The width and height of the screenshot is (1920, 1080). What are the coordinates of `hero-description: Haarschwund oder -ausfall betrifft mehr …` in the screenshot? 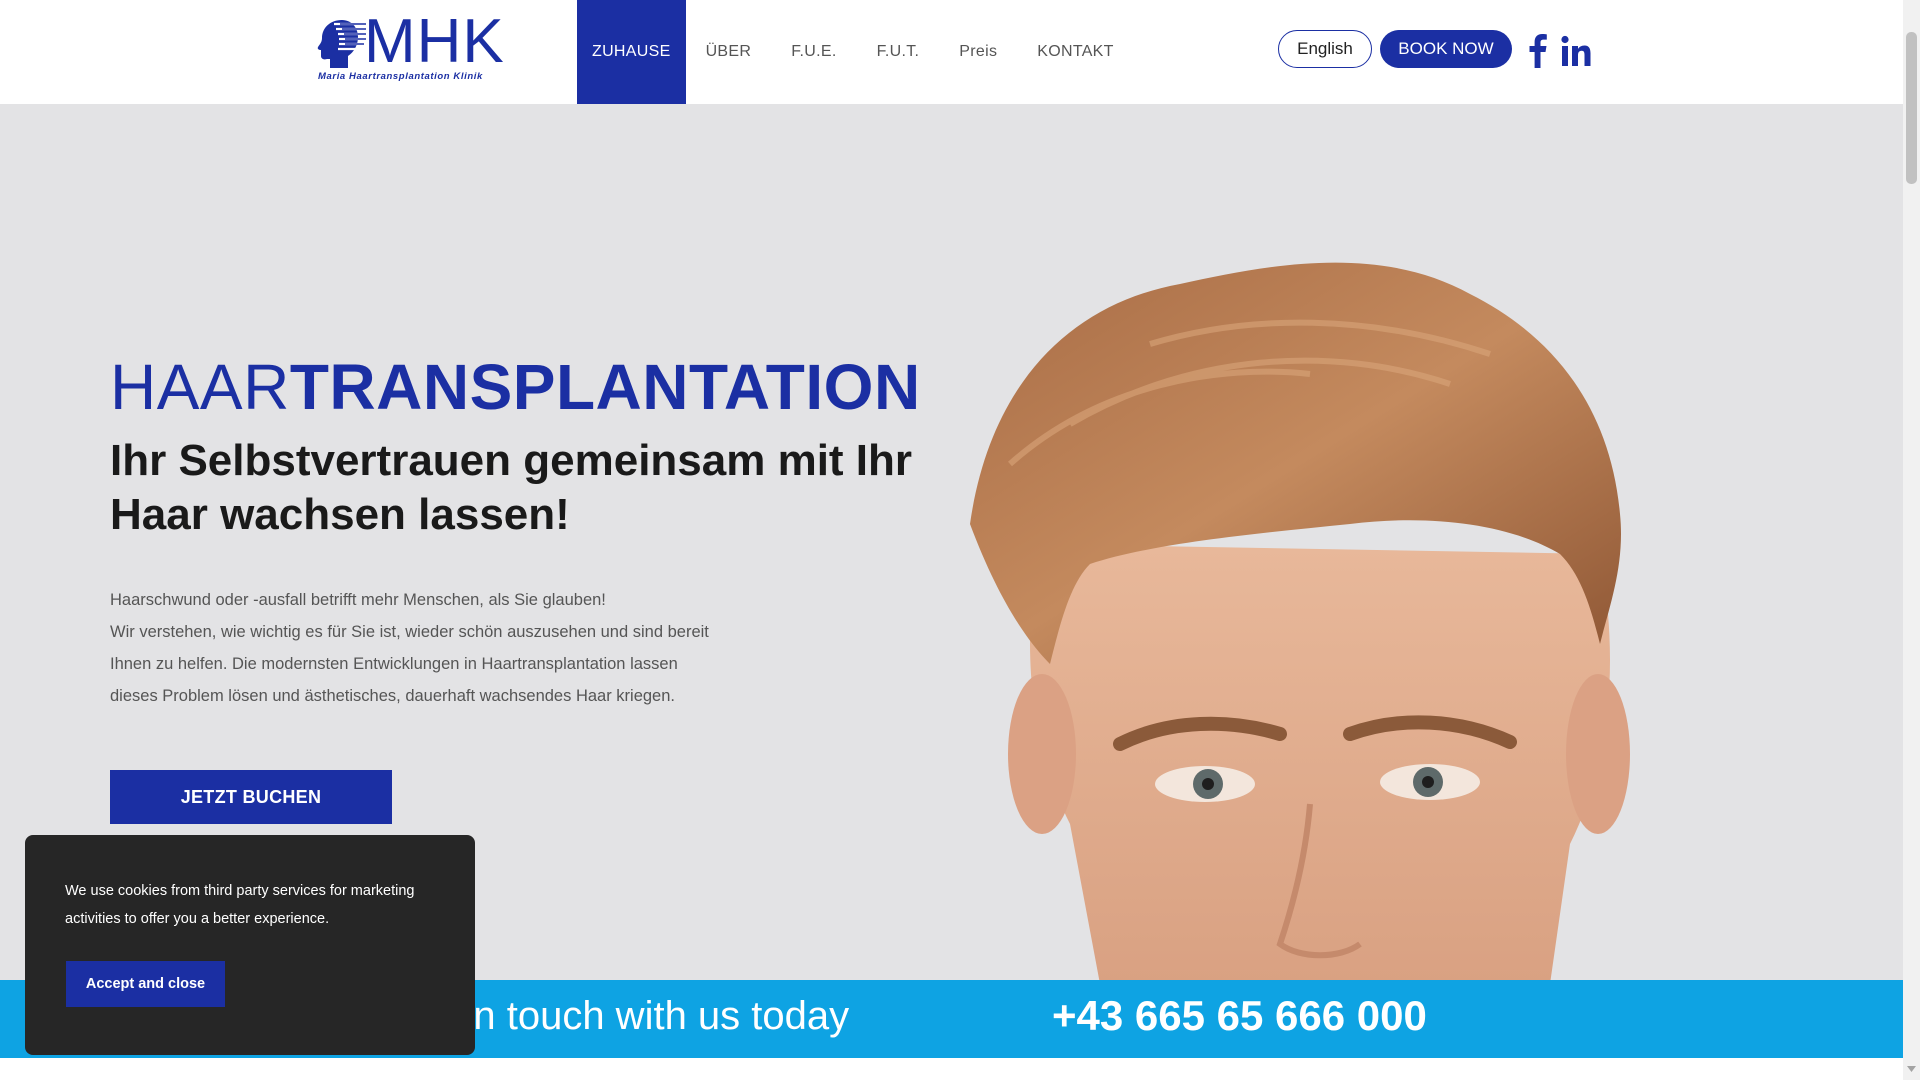 It's located at (460, 648).